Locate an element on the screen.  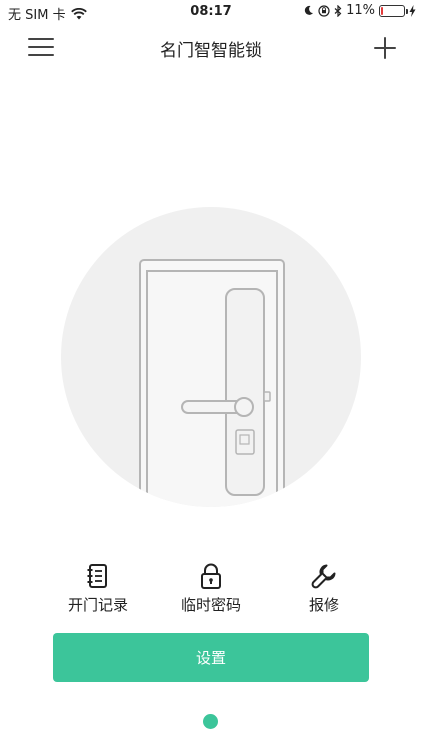
page-title: 名门智智能锁 is located at coordinates (211, 51).